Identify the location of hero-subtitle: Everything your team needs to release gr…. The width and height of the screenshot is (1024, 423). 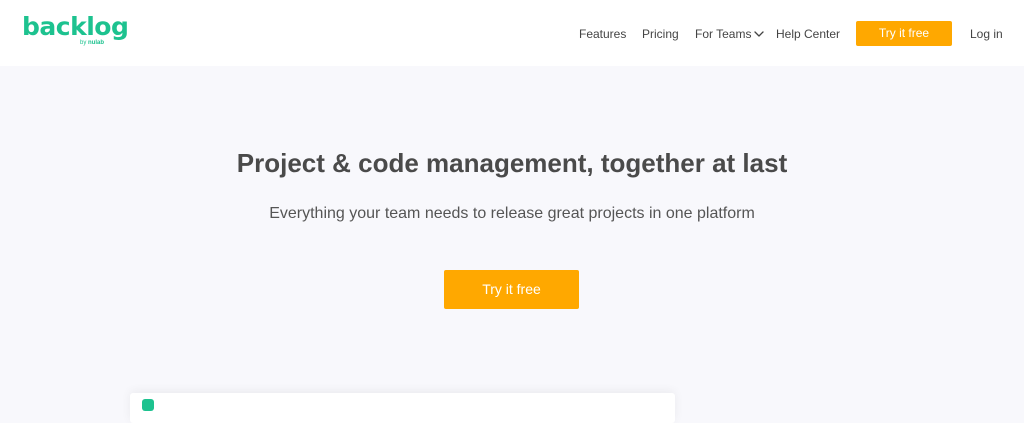
(512, 213).